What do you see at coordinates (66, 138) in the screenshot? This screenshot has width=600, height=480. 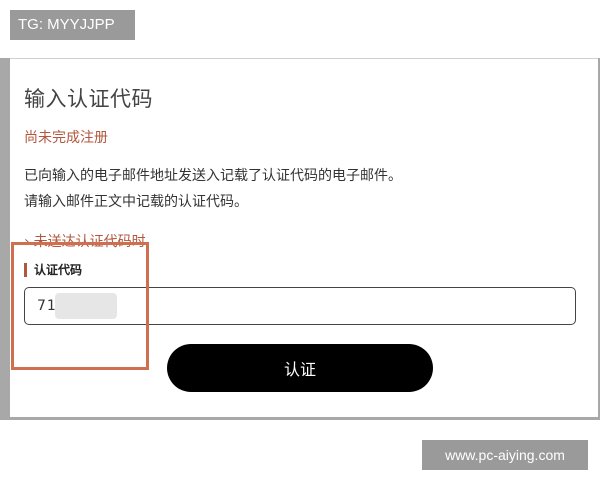 I see `registration-status: 尚未完成注册` at bounding box center [66, 138].